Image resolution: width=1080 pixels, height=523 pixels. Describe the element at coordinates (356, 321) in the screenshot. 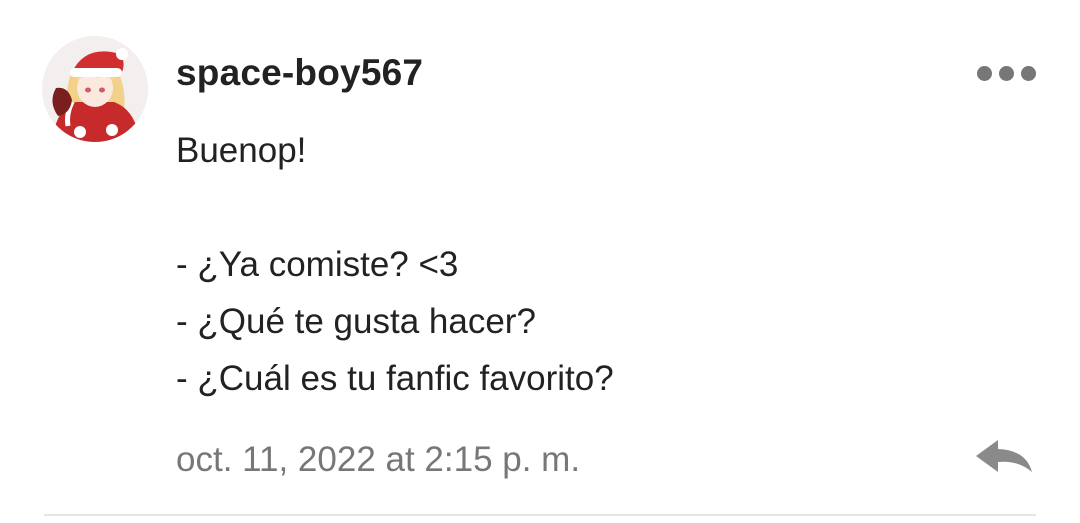

I see `comment-line: - ¿Qué te gusta hacer?` at that location.